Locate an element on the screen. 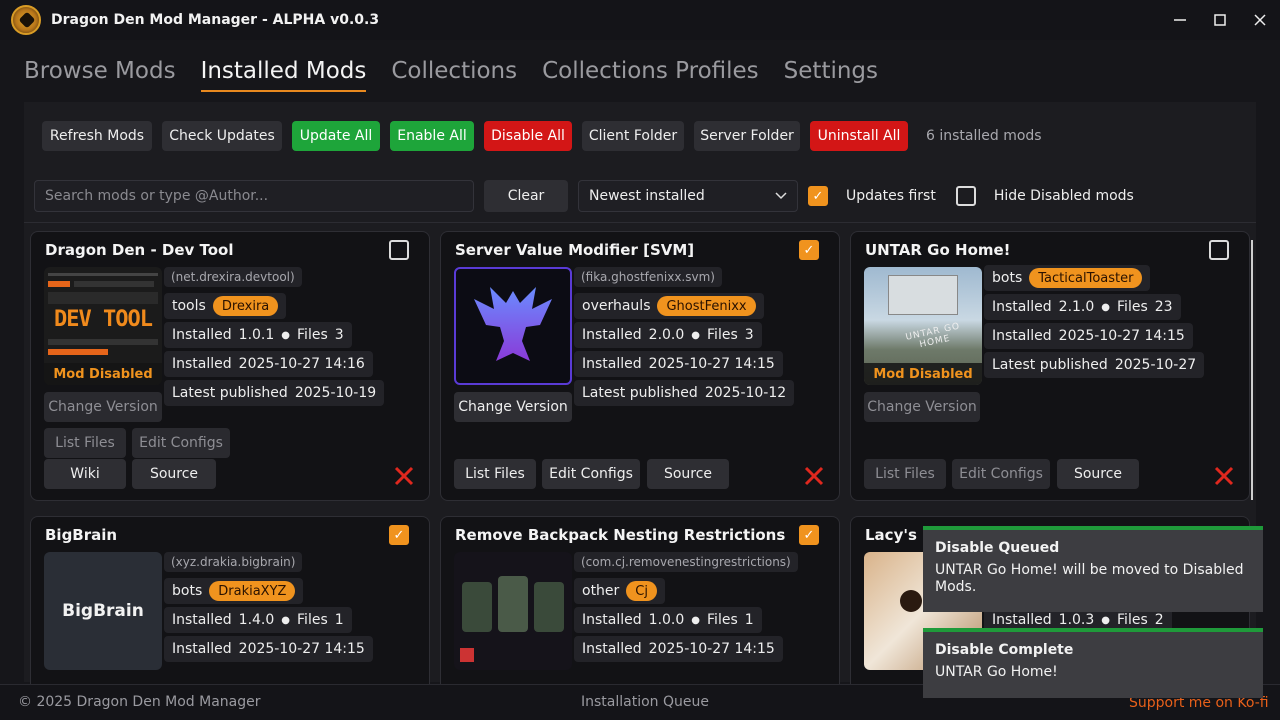  mod-title: UNTAR Go Home! is located at coordinates (938, 250).